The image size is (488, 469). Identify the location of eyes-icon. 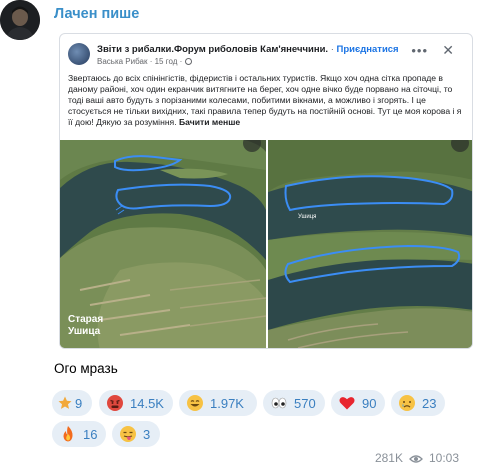
(279, 403).